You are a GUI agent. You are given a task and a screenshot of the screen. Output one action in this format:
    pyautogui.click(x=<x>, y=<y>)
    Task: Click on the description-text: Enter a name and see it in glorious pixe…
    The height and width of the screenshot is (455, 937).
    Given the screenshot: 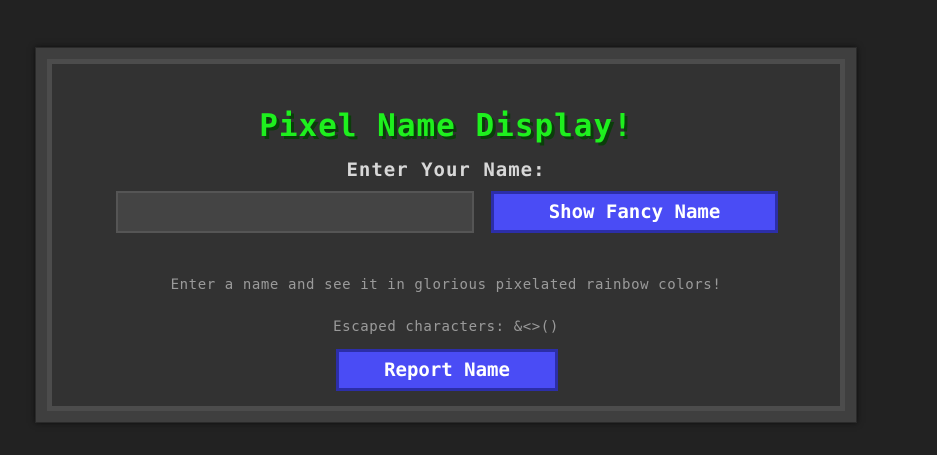 What is the action you would take?
    pyautogui.click(x=446, y=285)
    